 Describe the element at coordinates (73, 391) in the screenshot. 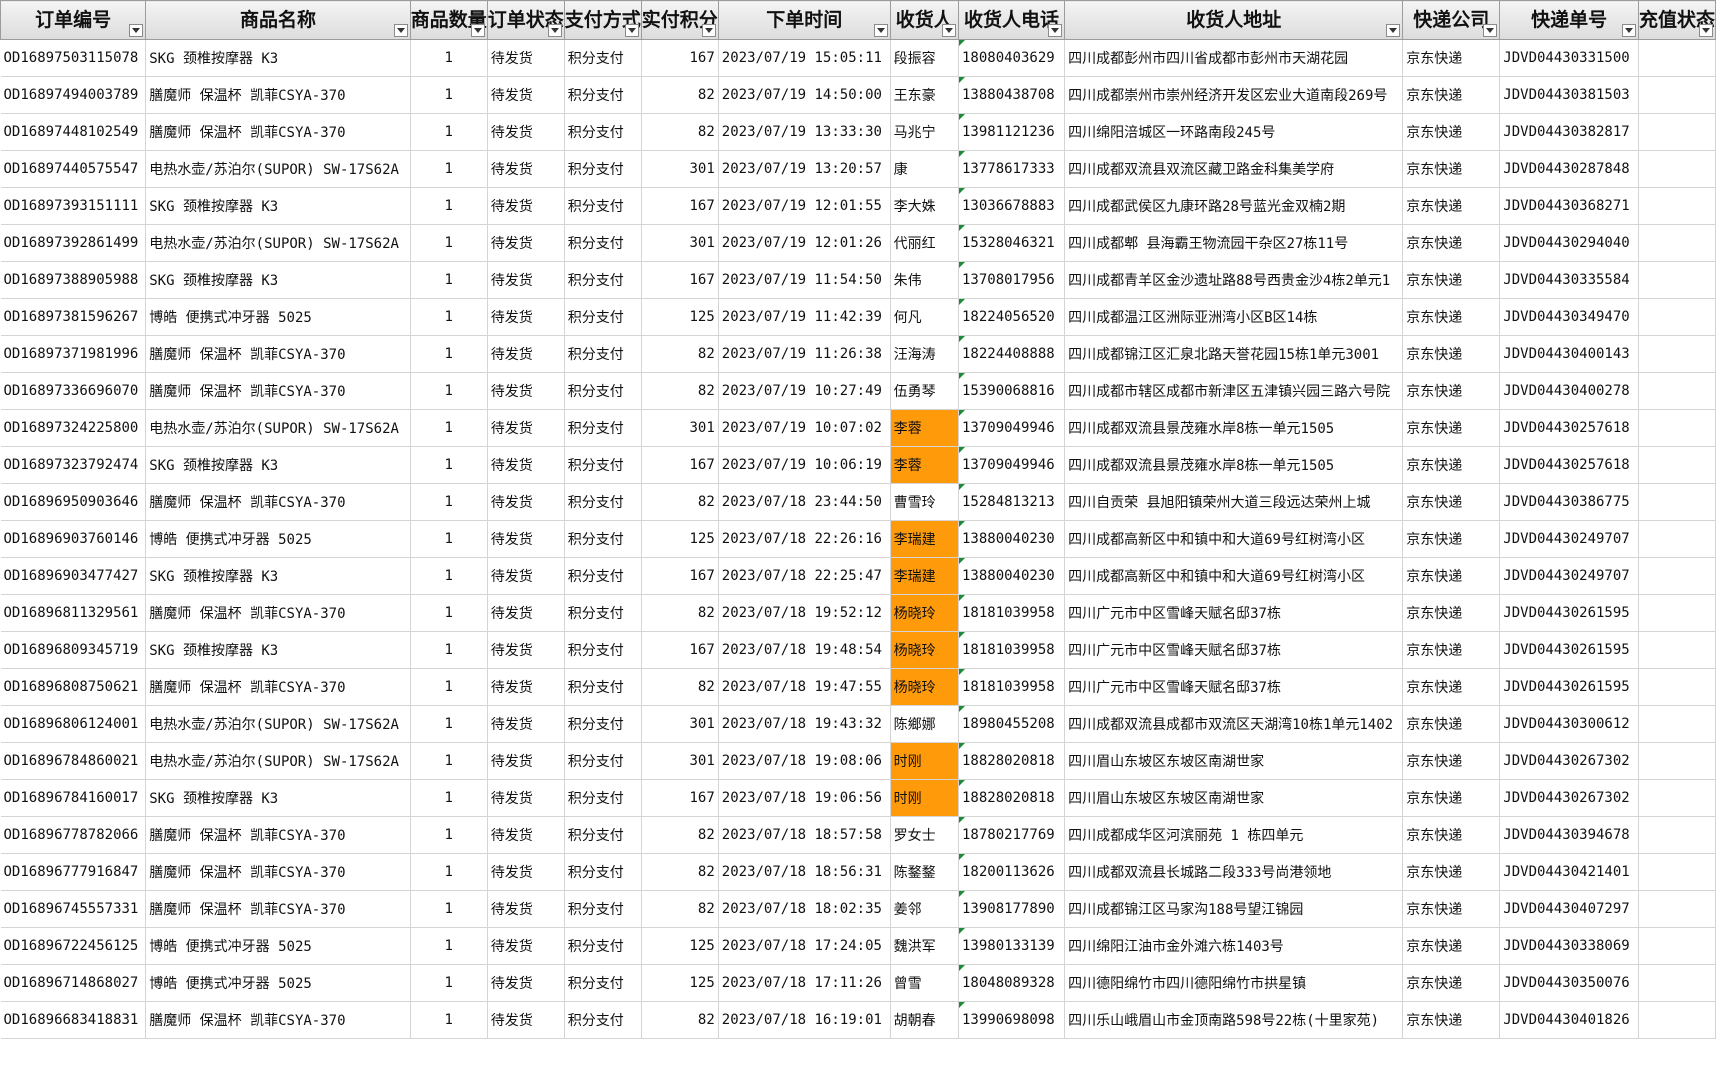

I see `cell-order_id: OD16897336696070` at that location.